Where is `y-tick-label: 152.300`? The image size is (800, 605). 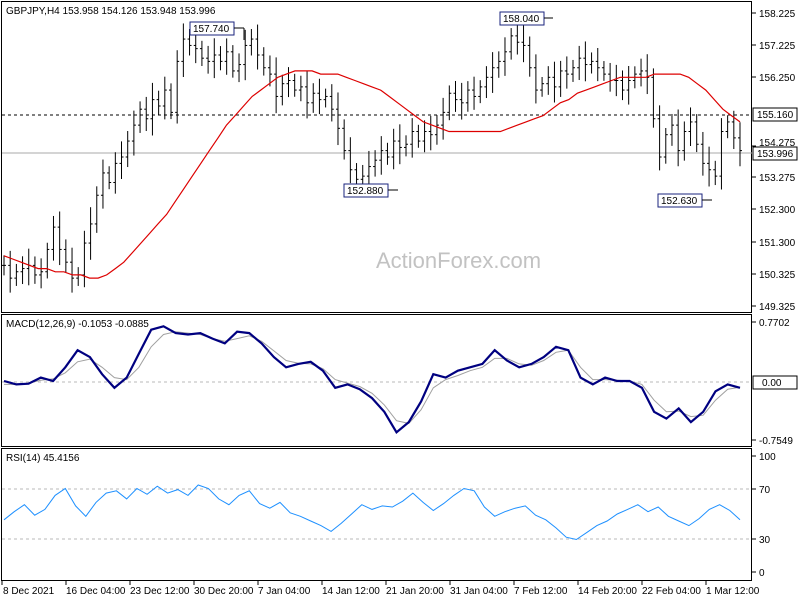
y-tick-label: 152.300 is located at coordinates (774, 210).